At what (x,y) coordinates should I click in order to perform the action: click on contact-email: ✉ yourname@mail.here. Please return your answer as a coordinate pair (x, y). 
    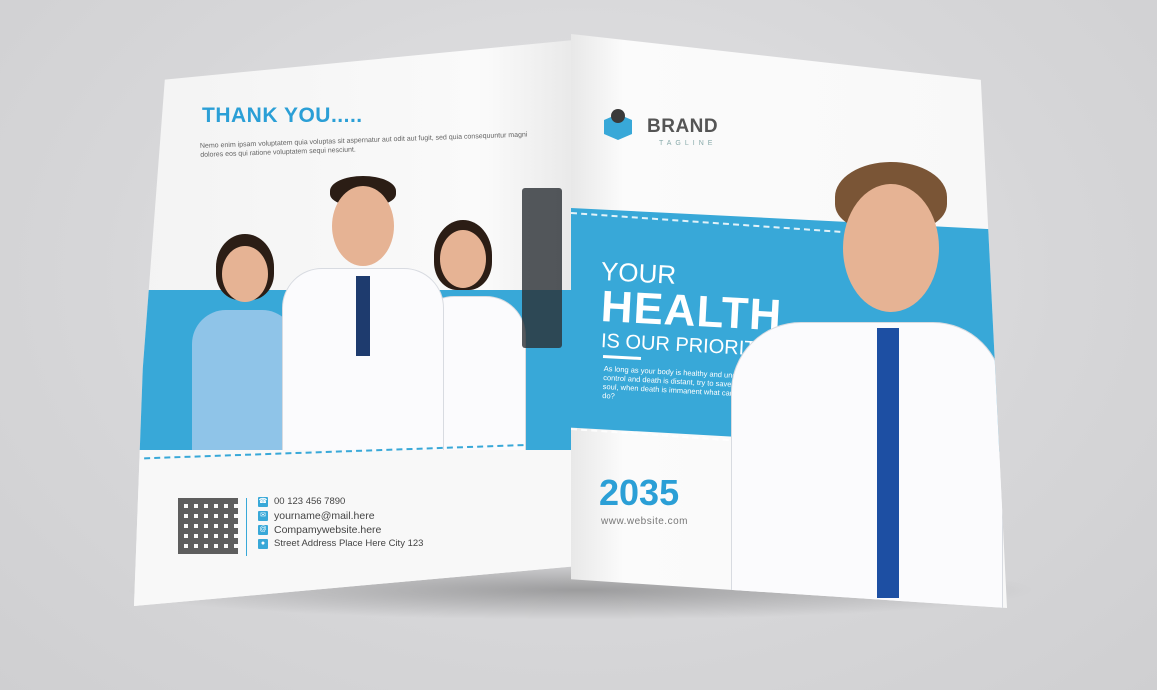
    Looking at the image, I should click on (316, 516).